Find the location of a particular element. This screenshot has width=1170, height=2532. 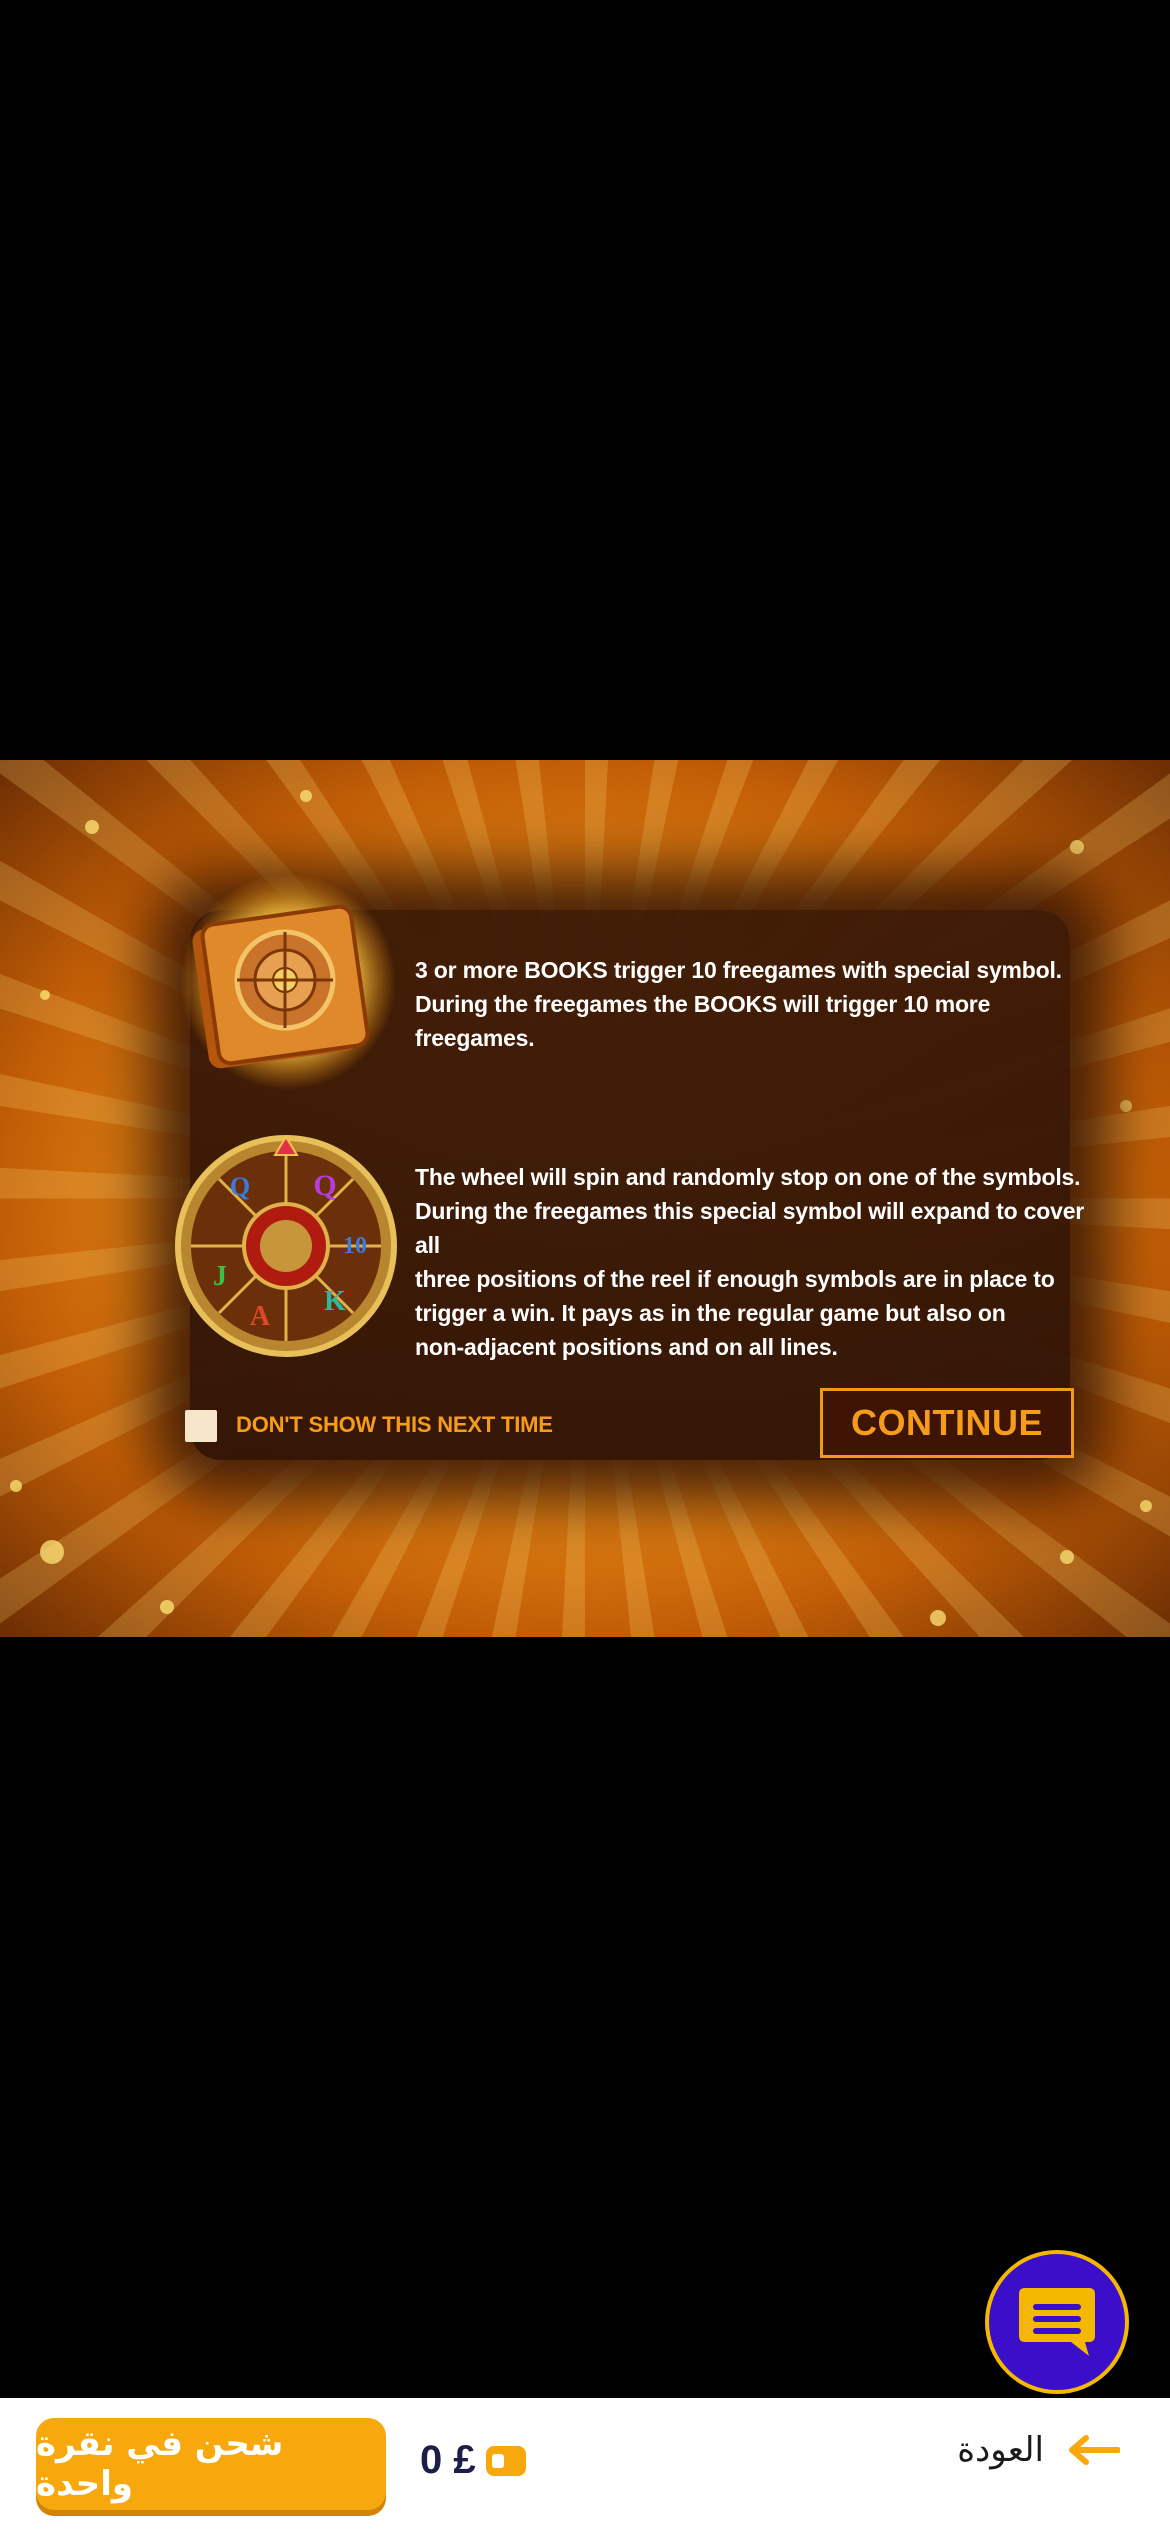

dont-show-label: DON'T SHOW THIS NEXT TIME is located at coordinates (394, 1425).